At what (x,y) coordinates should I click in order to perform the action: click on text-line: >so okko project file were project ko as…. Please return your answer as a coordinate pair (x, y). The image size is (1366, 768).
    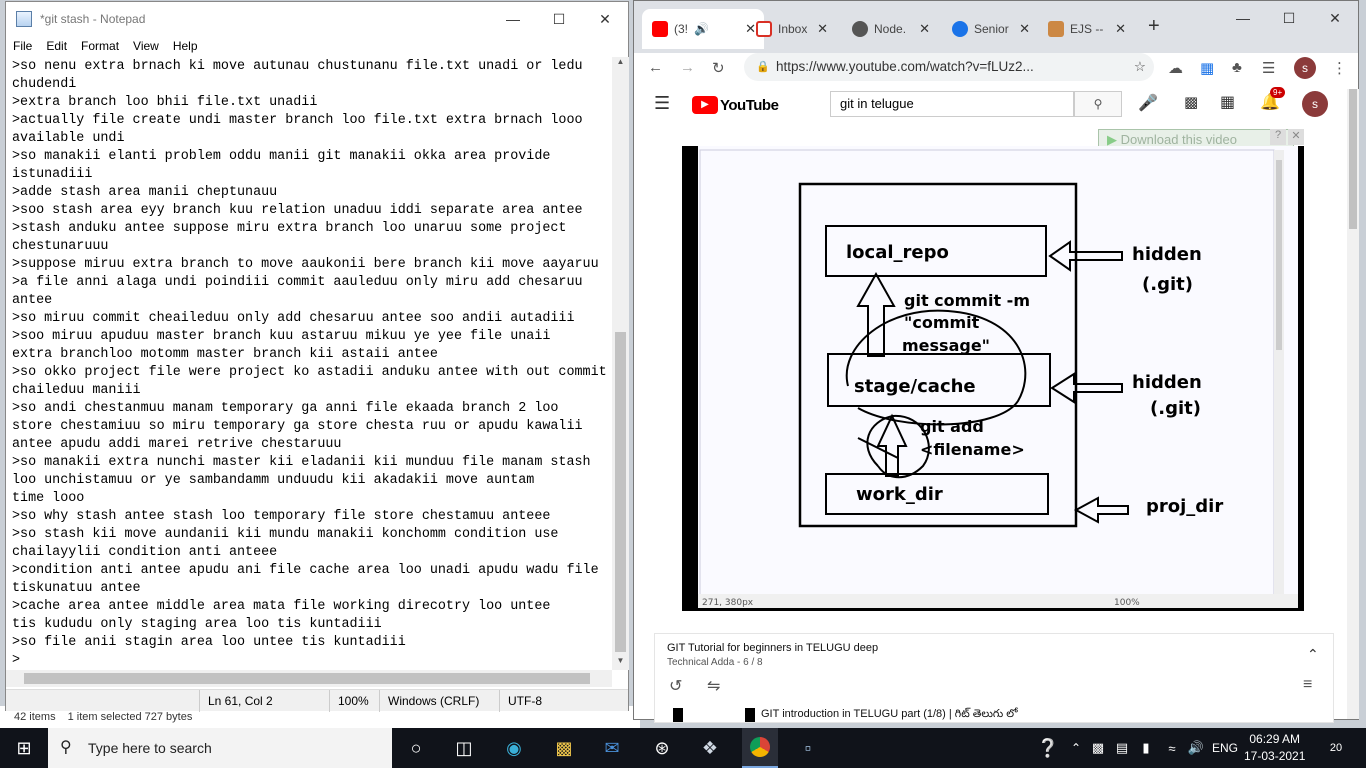
    Looking at the image, I should click on (309, 372).